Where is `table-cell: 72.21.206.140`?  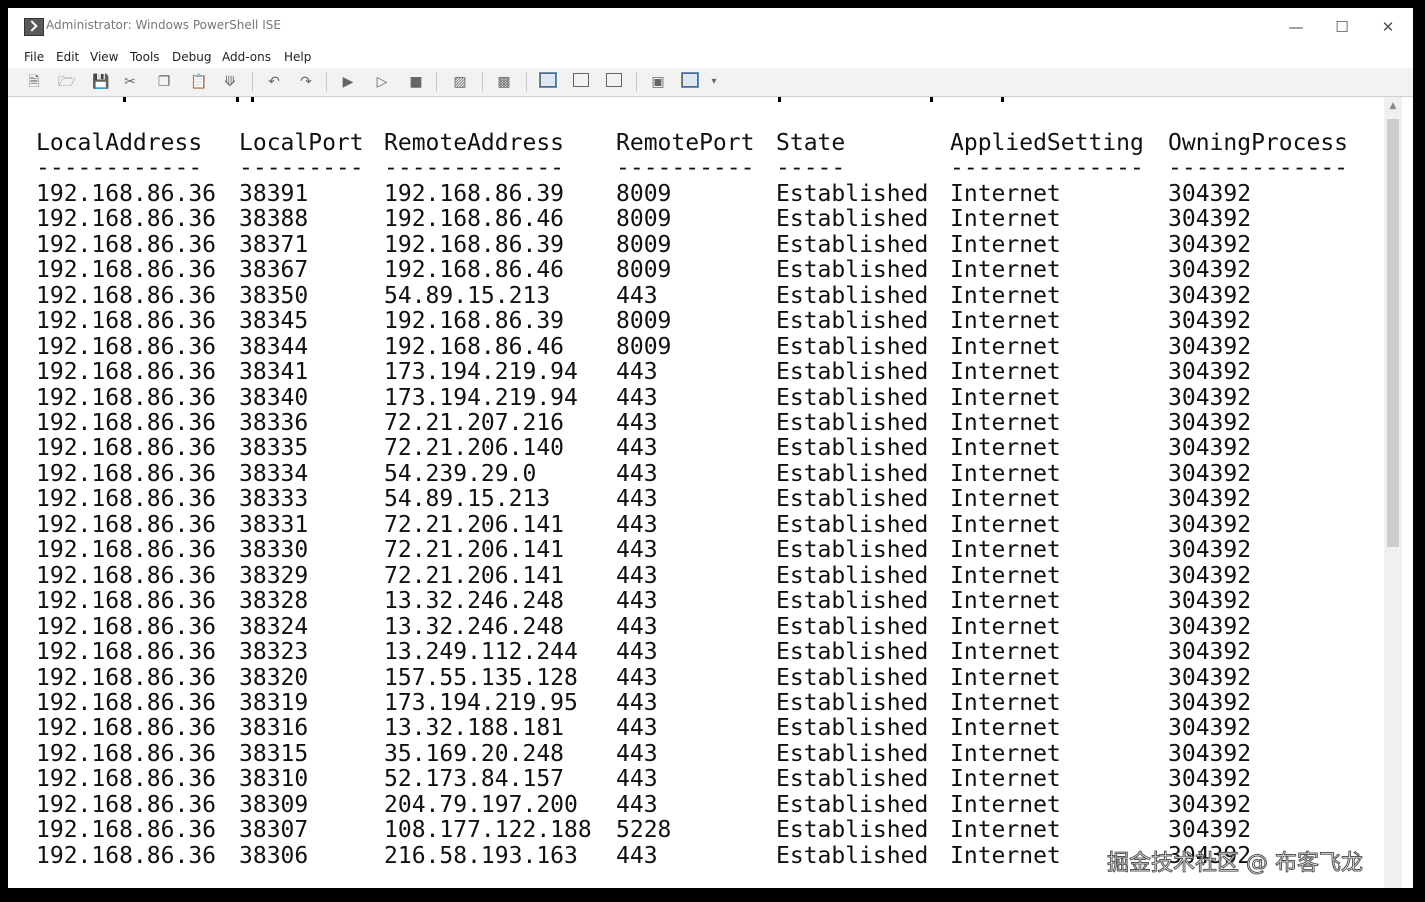
table-cell: 72.21.206.140 is located at coordinates (474, 448).